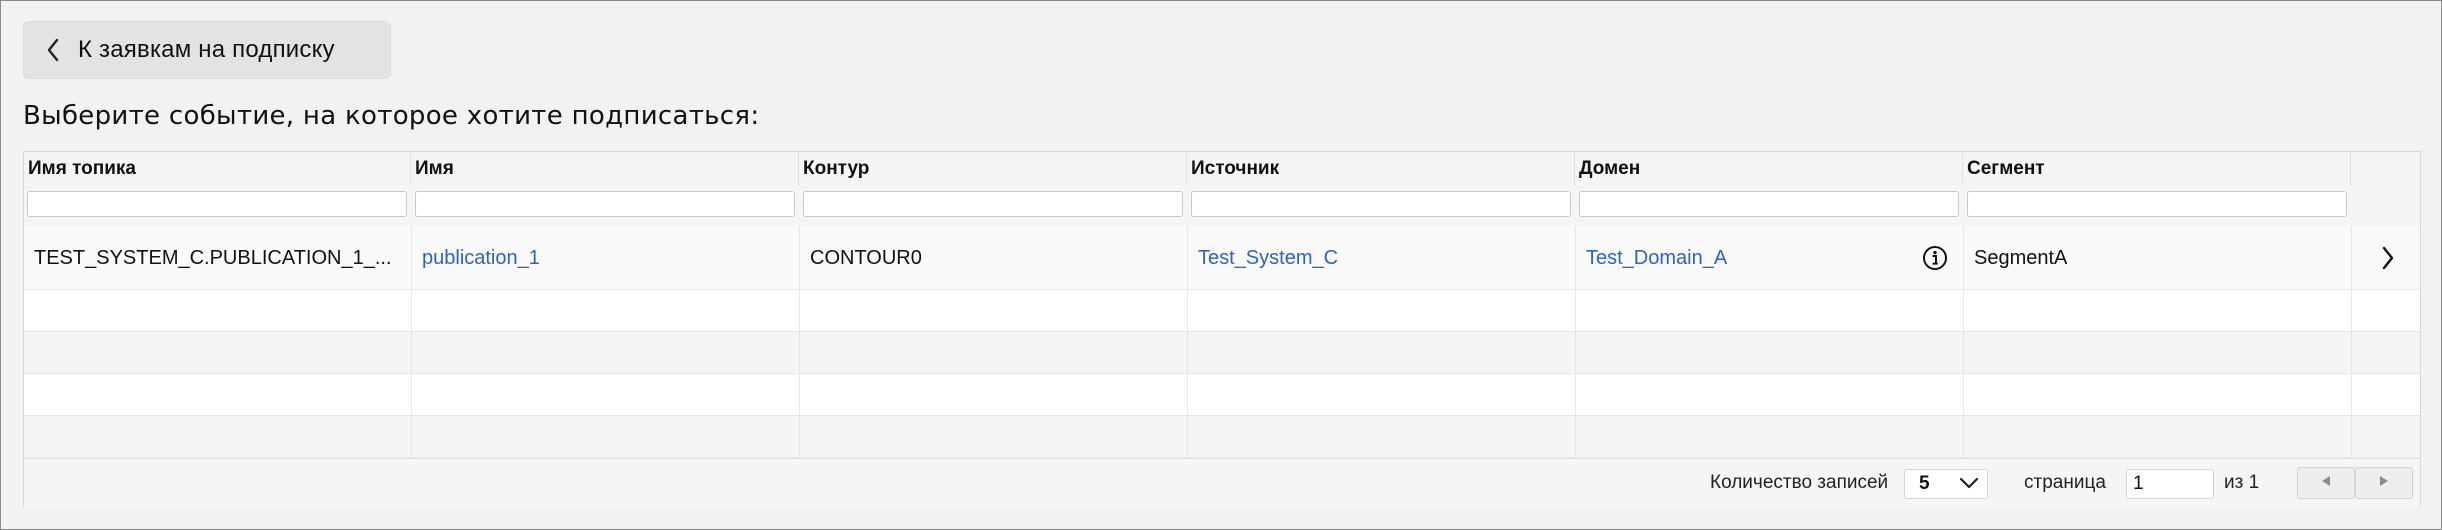 The width and height of the screenshot is (2442, 530). Describe the element at coordinates (1935, 258) in the screenshot. I see `info-icon` at that location.